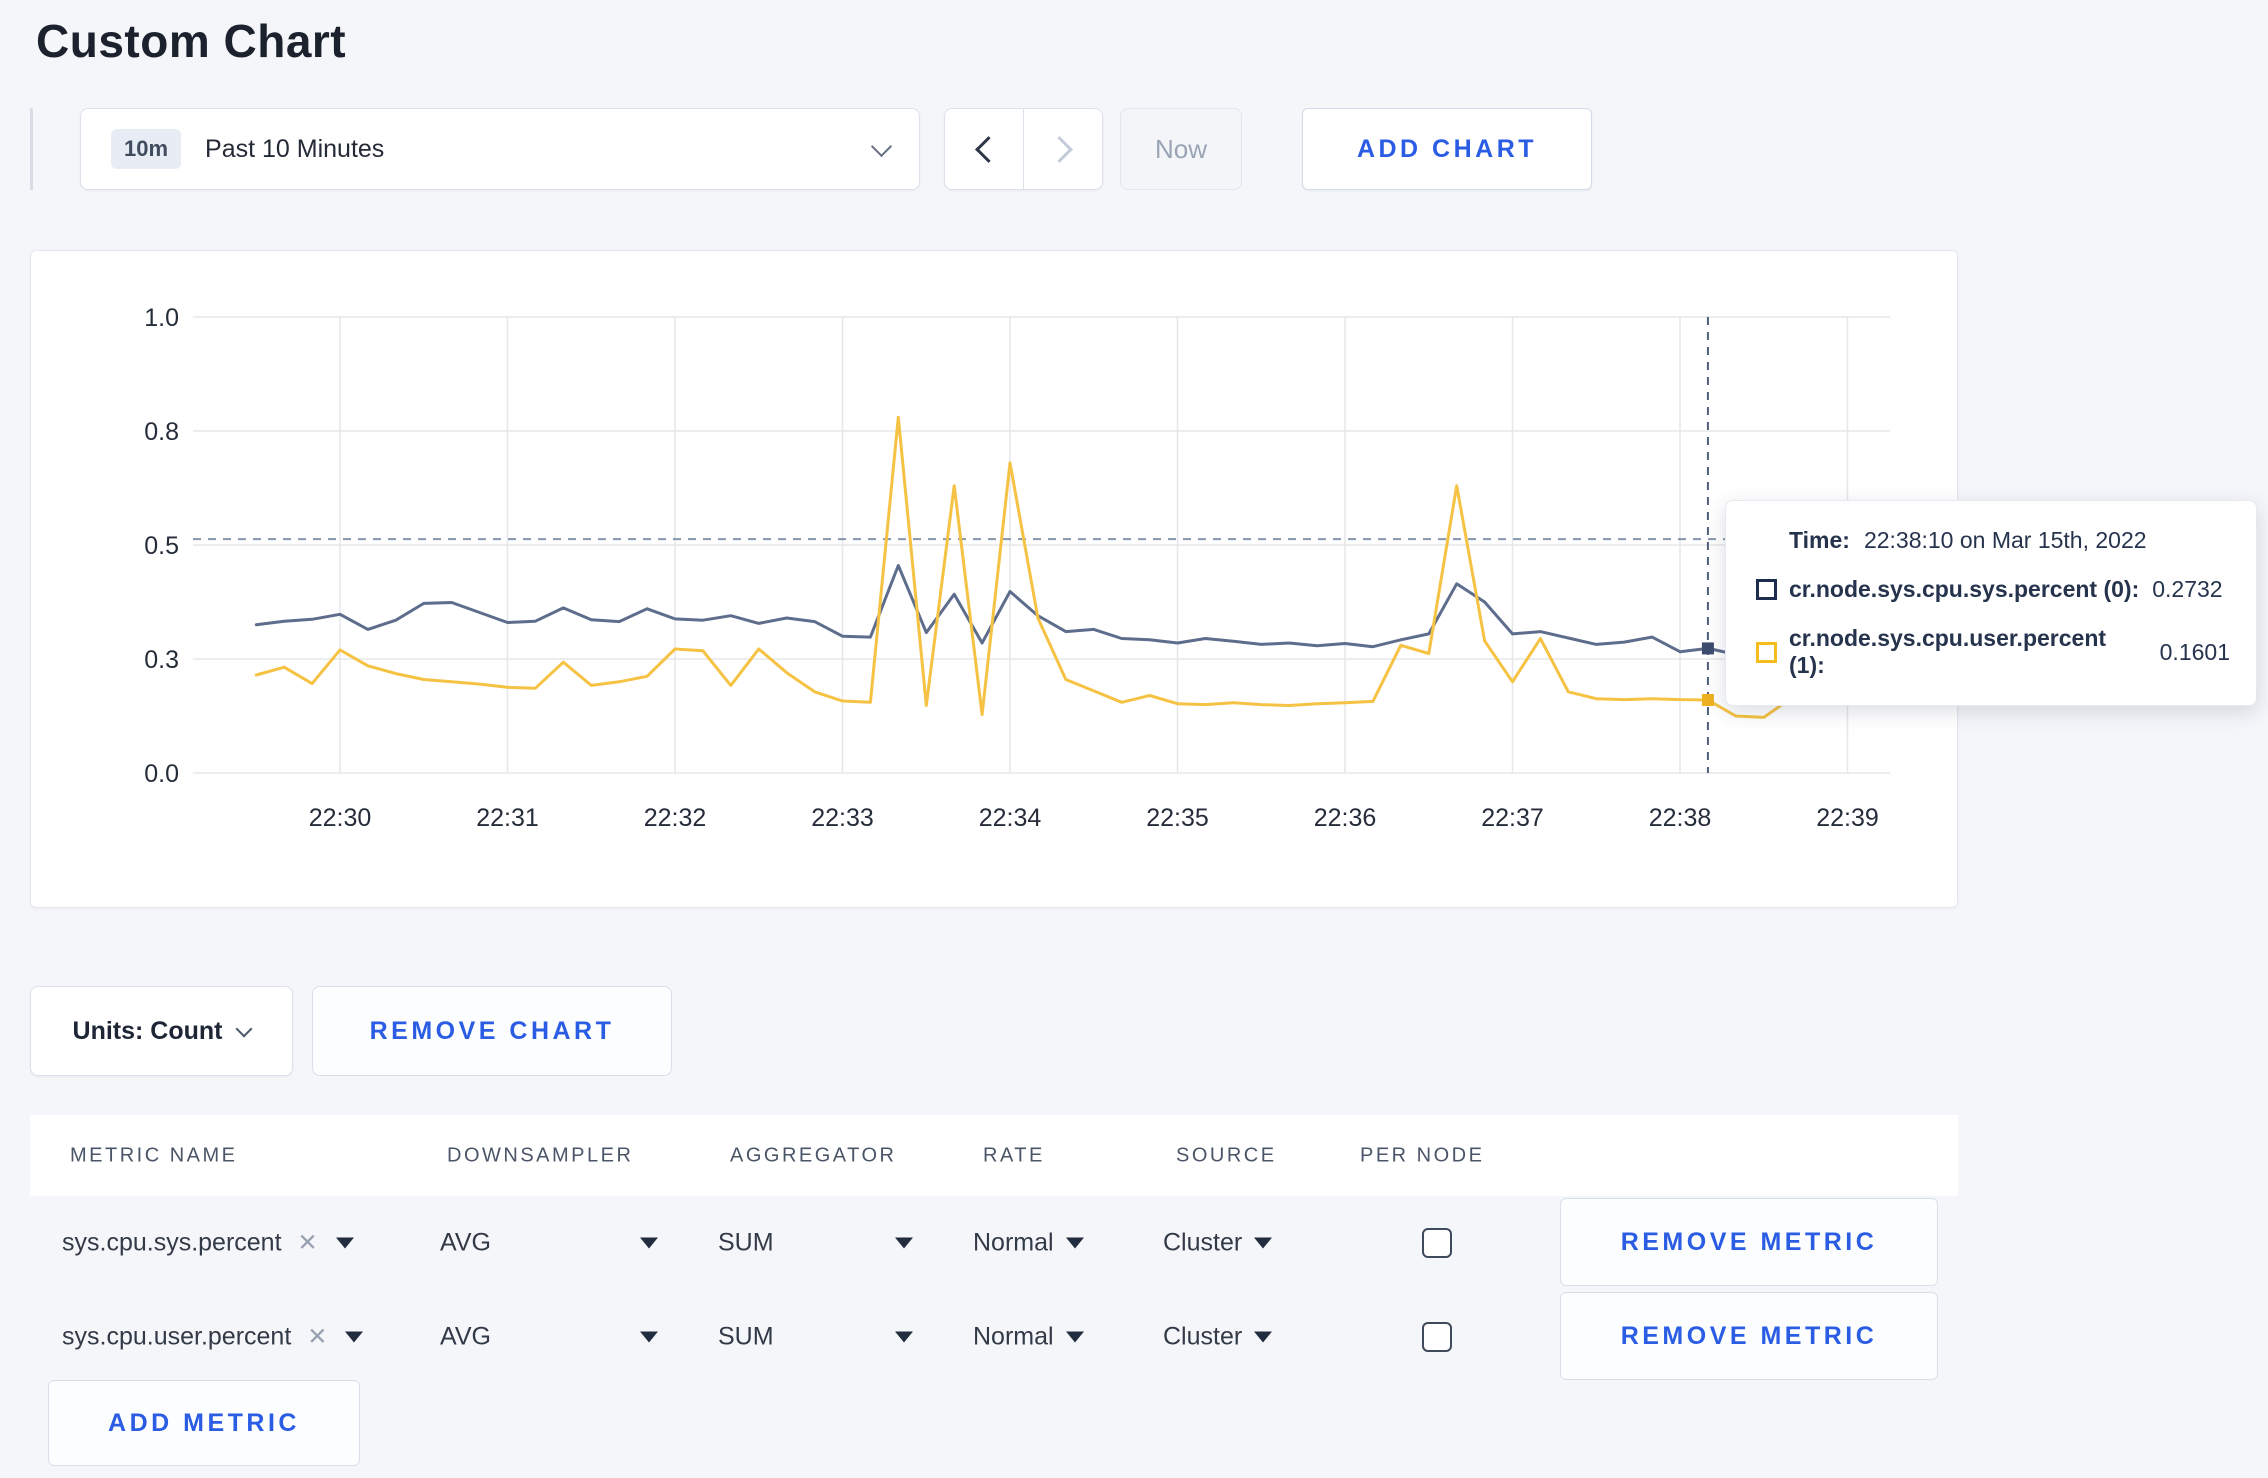 The image size is (2268, 1478). What do you see at coordinates (1059, 149) in the screenshot?
I see `chevron-right-icon` at bounding box center [1059, 149].